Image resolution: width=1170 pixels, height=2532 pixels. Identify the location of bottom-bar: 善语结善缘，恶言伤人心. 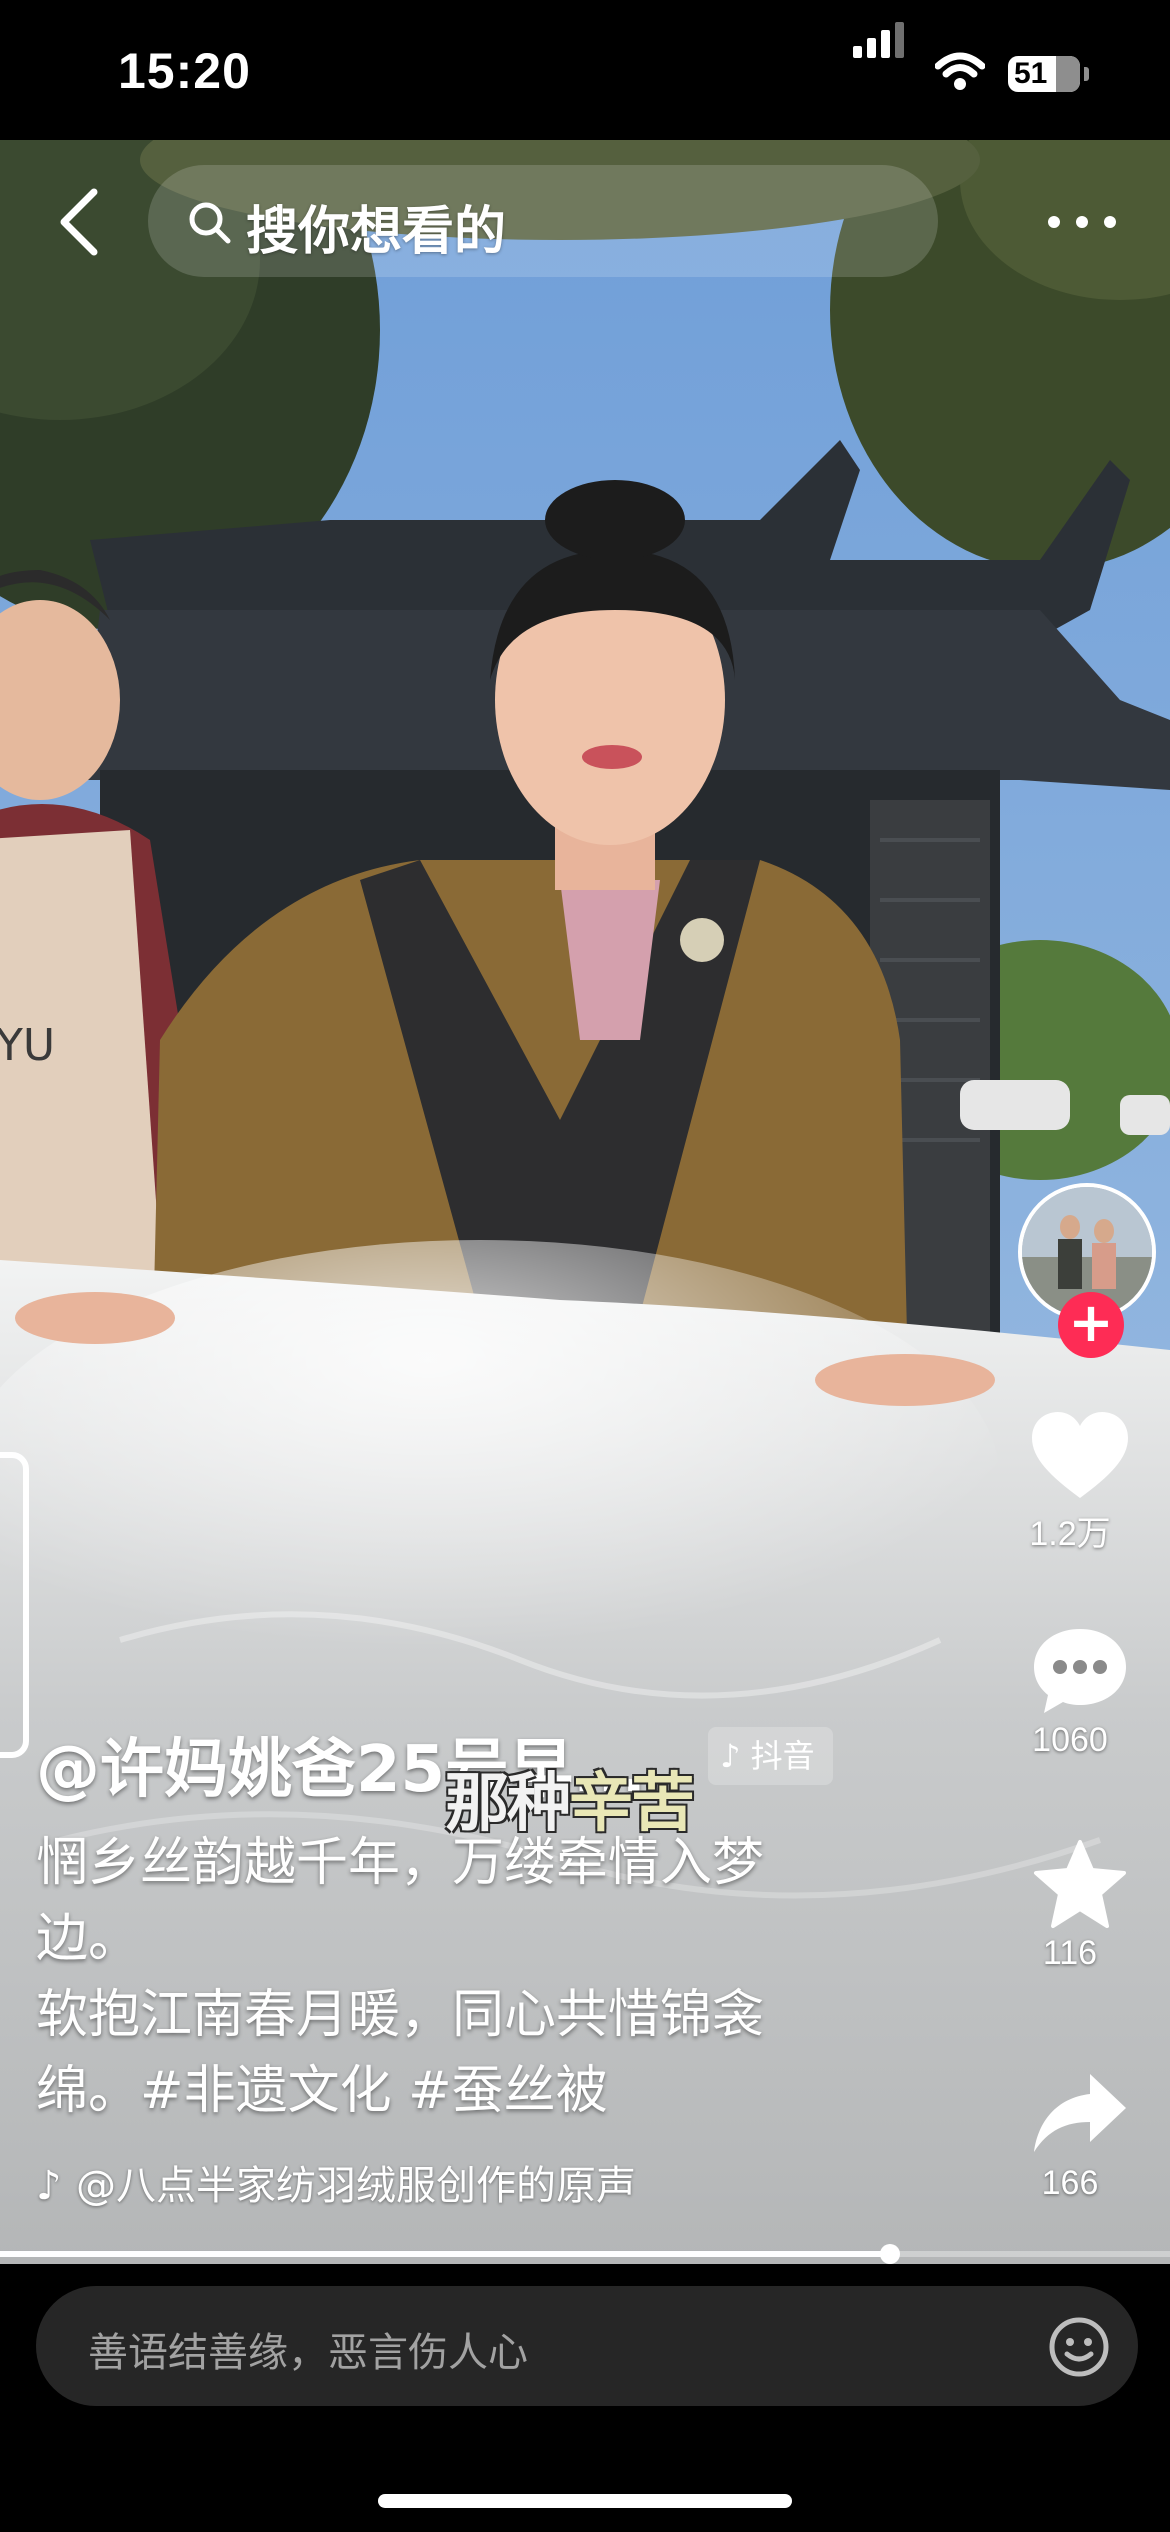
(585, 2398).